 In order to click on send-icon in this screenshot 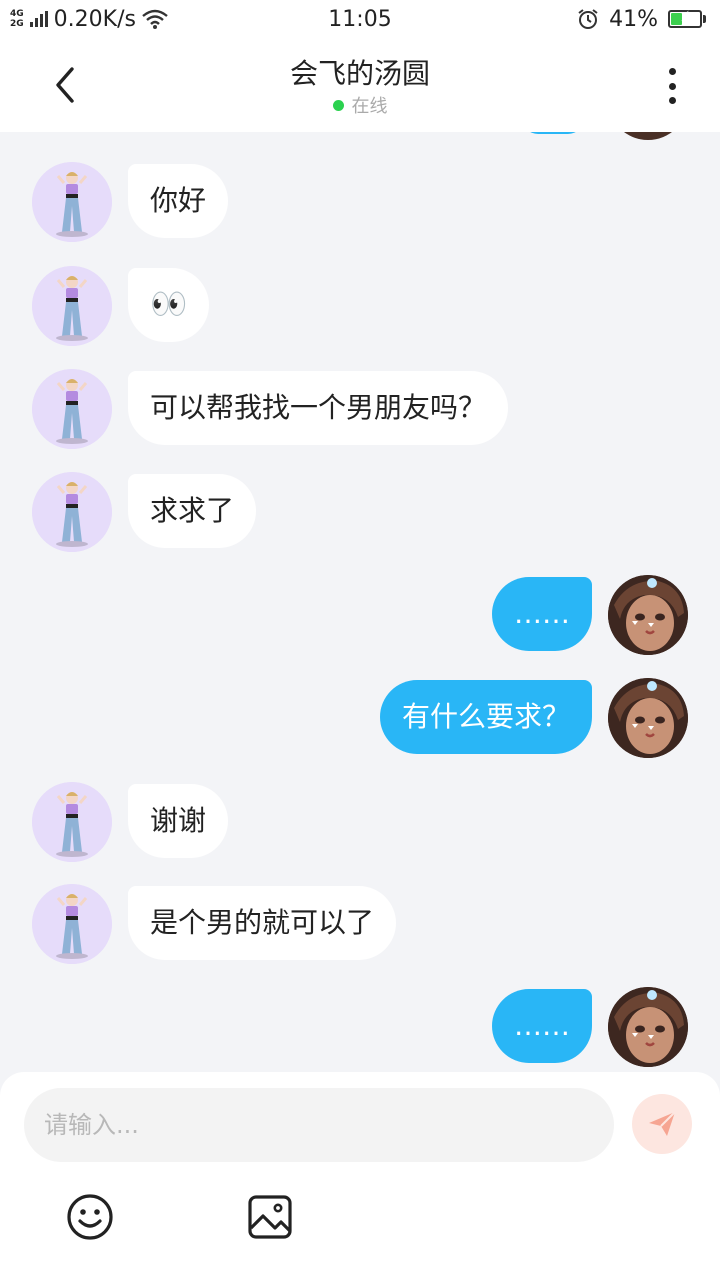, I will do `click(662, 1123)`.